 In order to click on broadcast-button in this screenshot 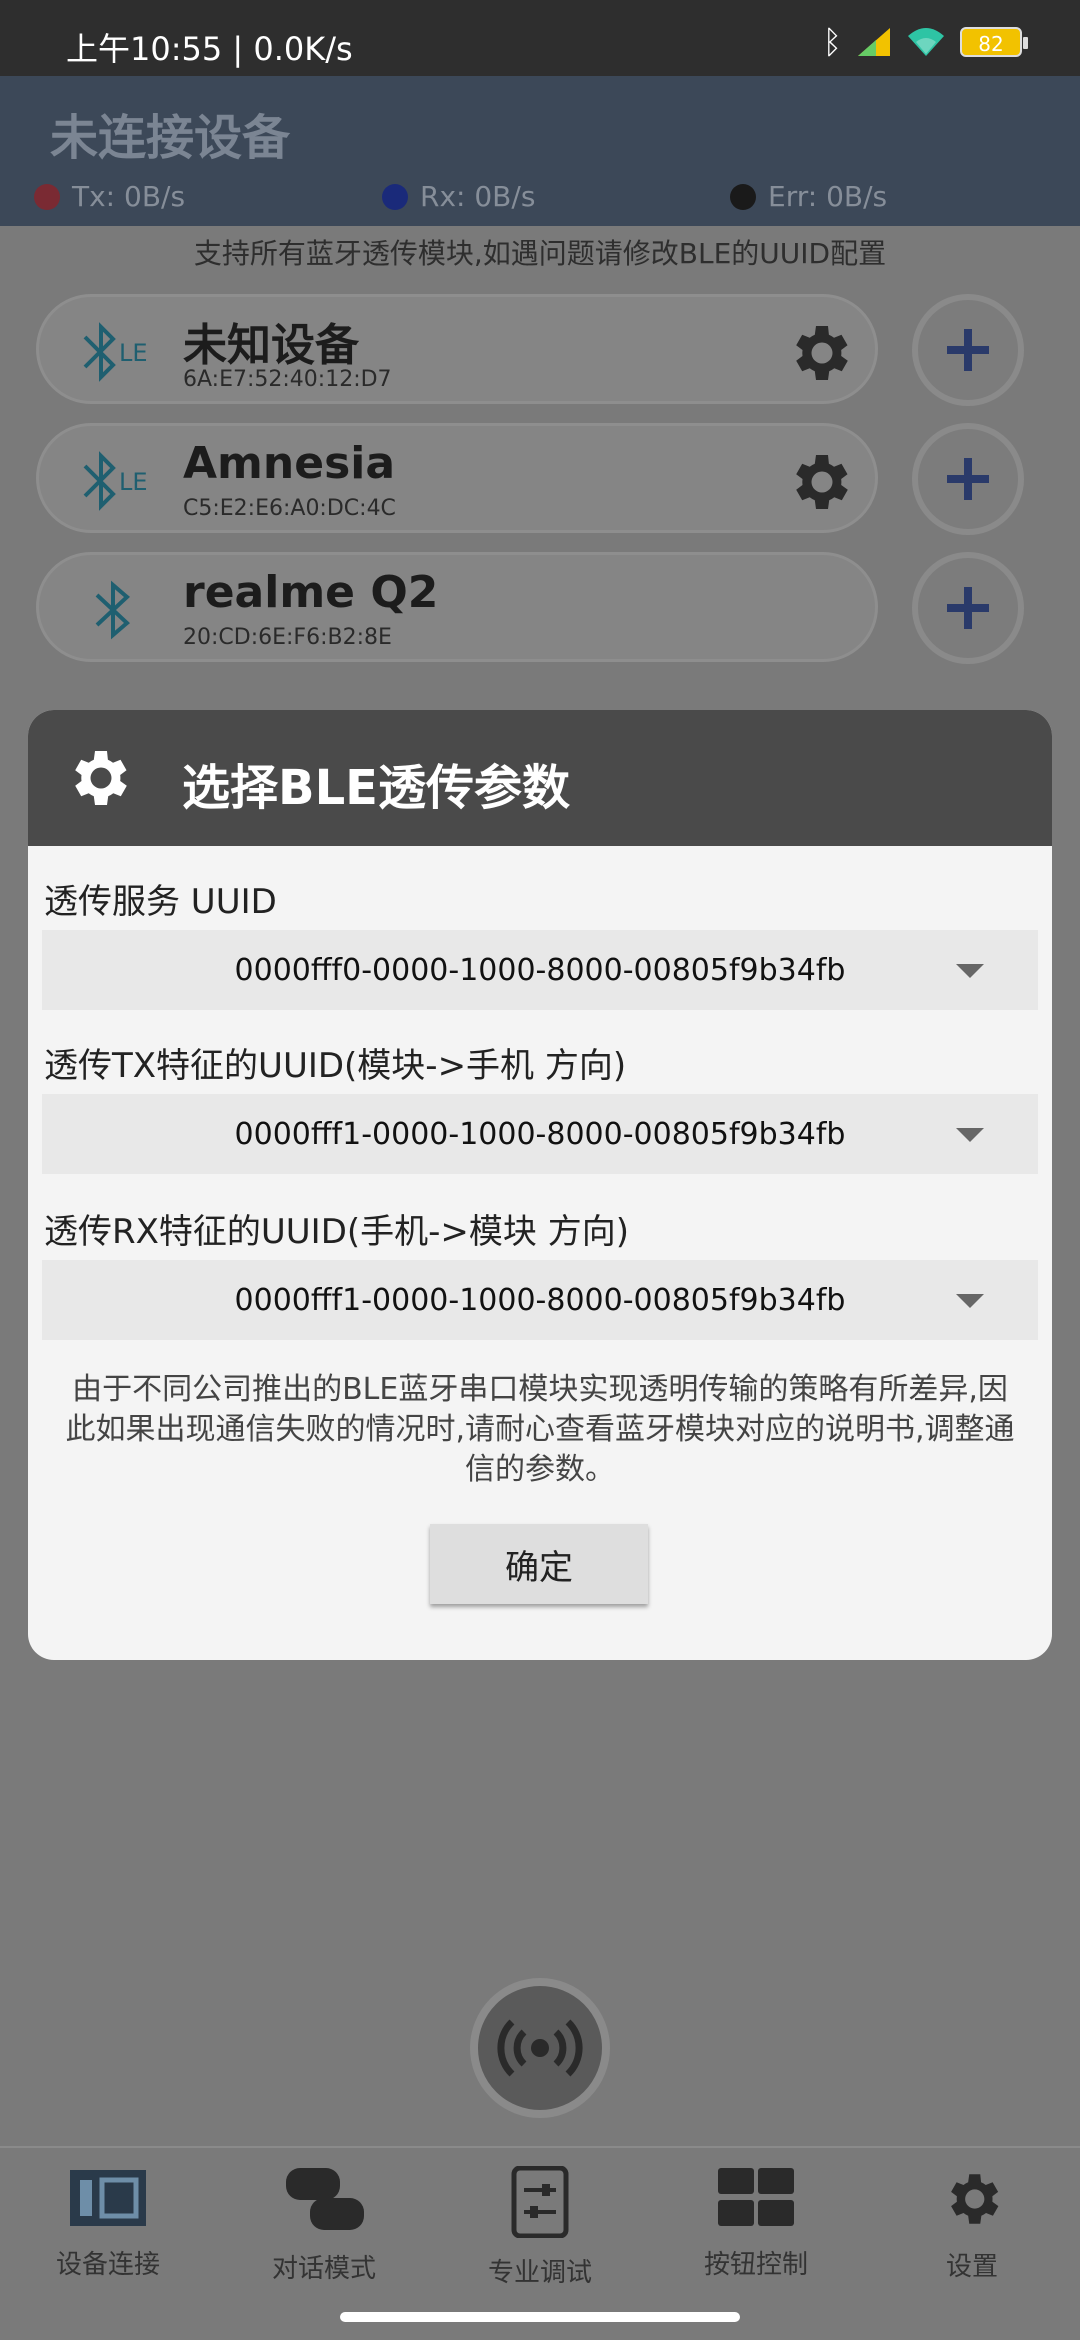, I will do `click(540, 2048)`.